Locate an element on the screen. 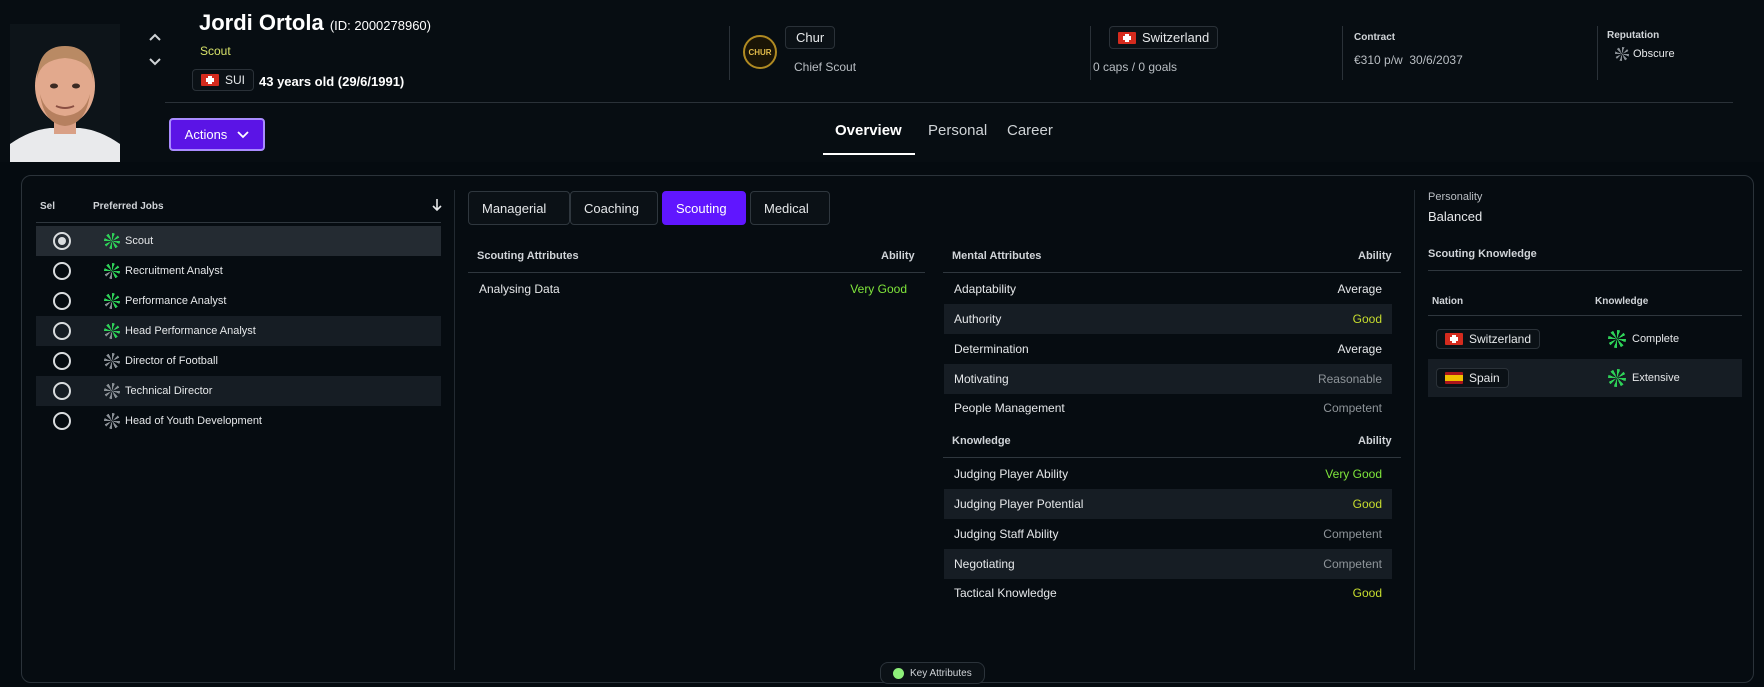  key-attributes-label: Key Attributes is located at coordinates (941, 673).